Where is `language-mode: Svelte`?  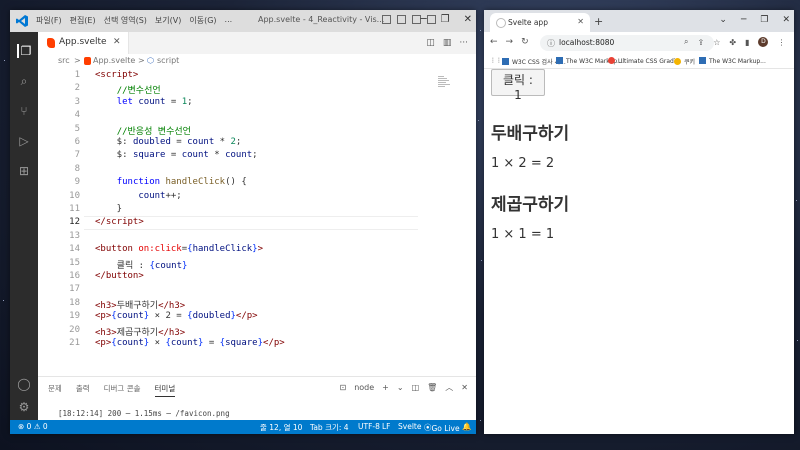 language-mode: Svelte is located at coordinates (409, 426).